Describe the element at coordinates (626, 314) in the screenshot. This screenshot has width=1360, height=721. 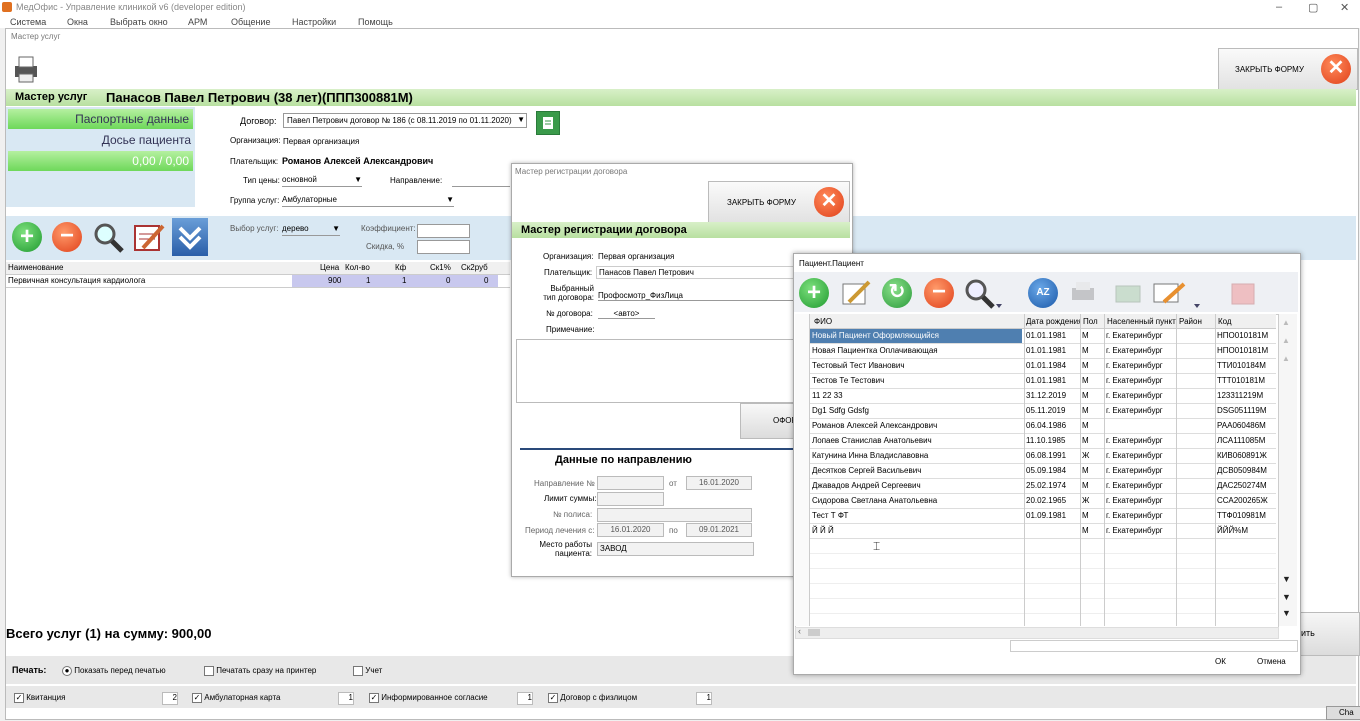
I see `contract-number-field: <авто>` at that location.